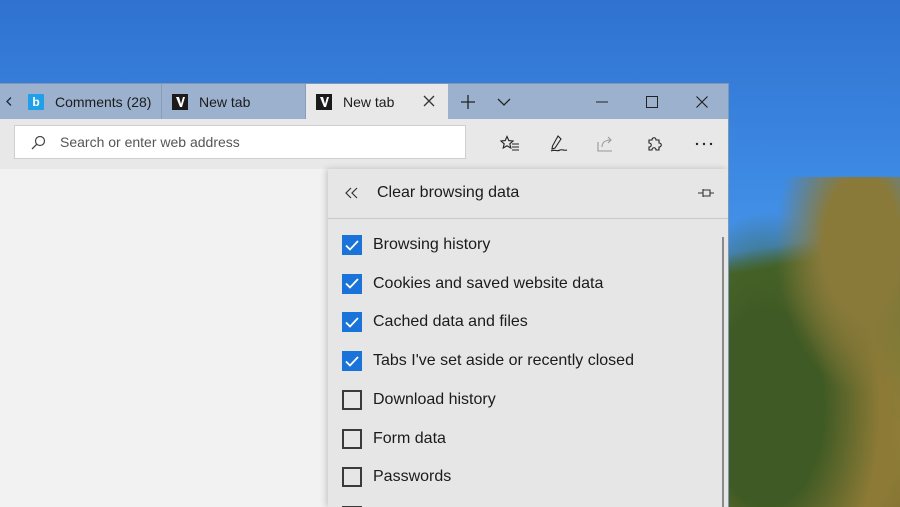  Describe the element at coordinates (250, 142) in the screenshot. I see `address-input` at that location.